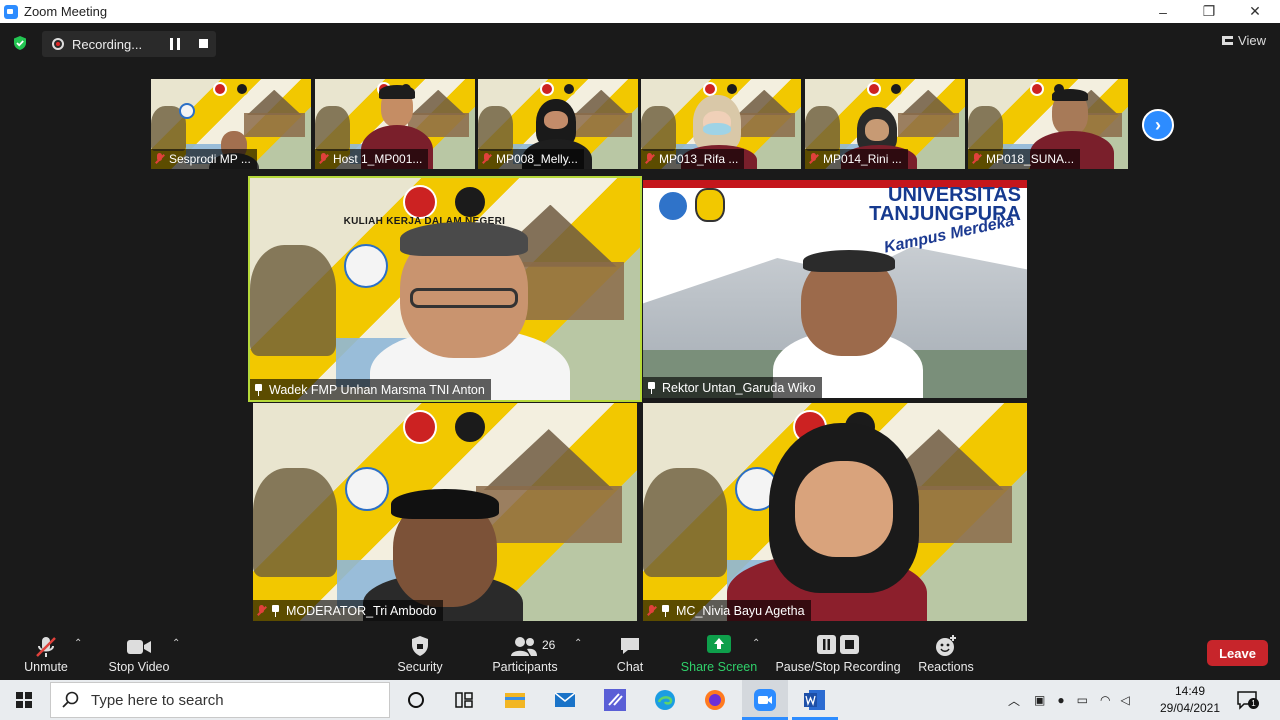 This screenshot has height=720, width=1280. Describe the element at coordinates (139, 667) in the screenshot. I see `stop-video-label: Stop Video` at that location.